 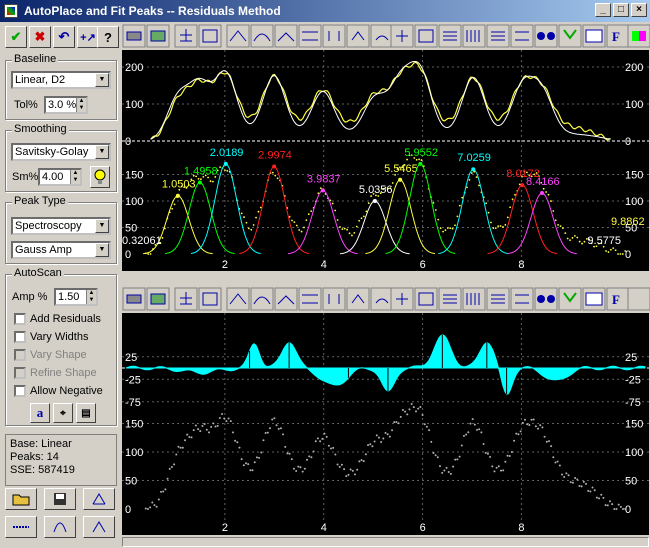 I want to click on report-icon: ▤, so click(x=86, y=413).